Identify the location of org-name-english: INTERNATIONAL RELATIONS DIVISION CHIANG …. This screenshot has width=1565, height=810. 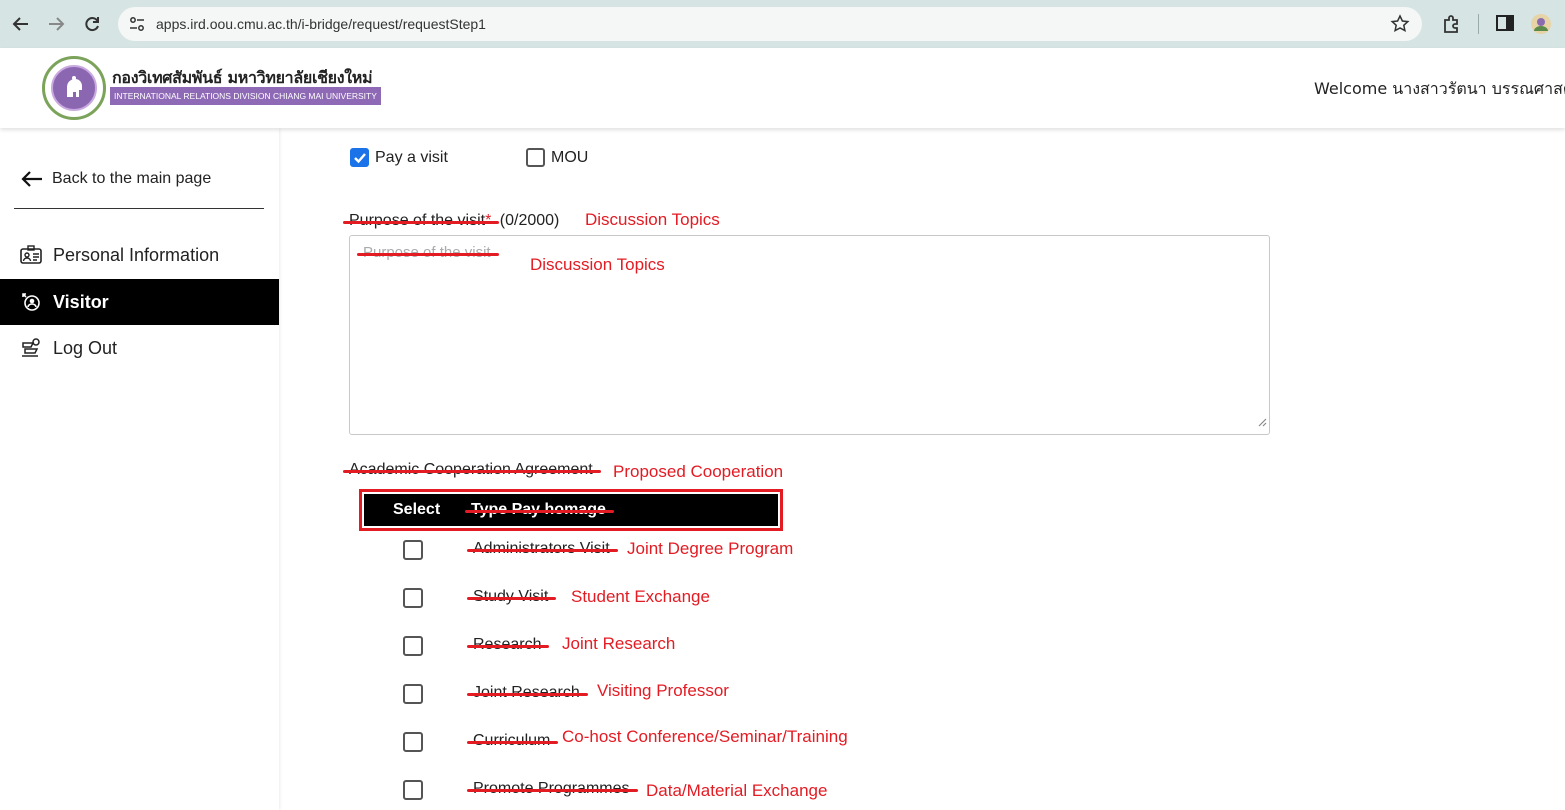
(245, 96).